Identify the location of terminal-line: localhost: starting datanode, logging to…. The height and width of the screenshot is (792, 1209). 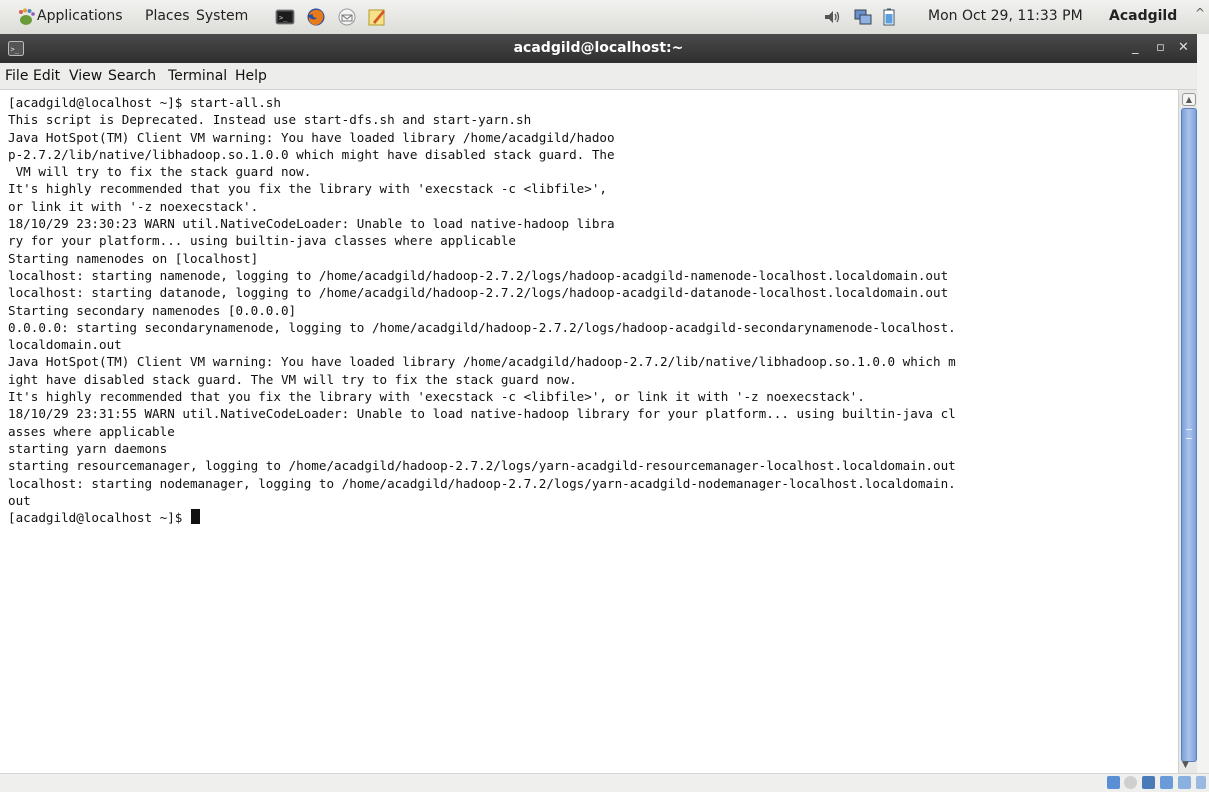
(478, 293).